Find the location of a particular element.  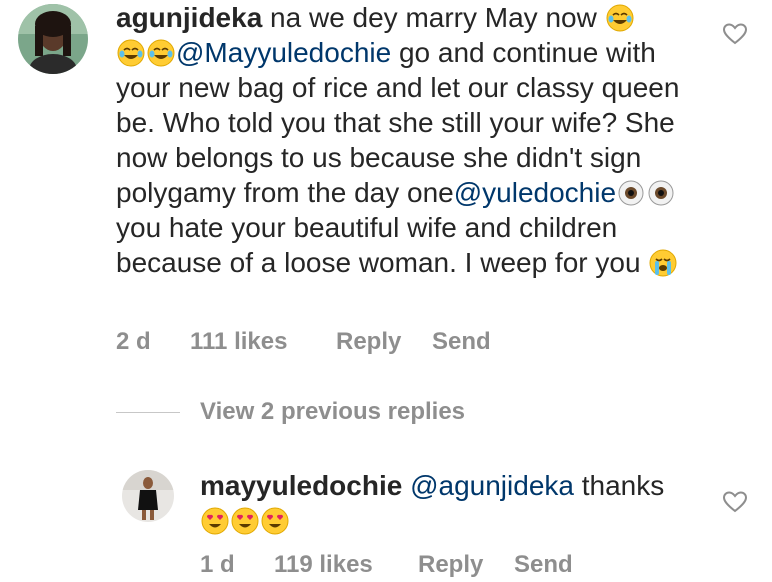

view-previous-replies: View 2 previous replies is located at coordinates (290, 412).